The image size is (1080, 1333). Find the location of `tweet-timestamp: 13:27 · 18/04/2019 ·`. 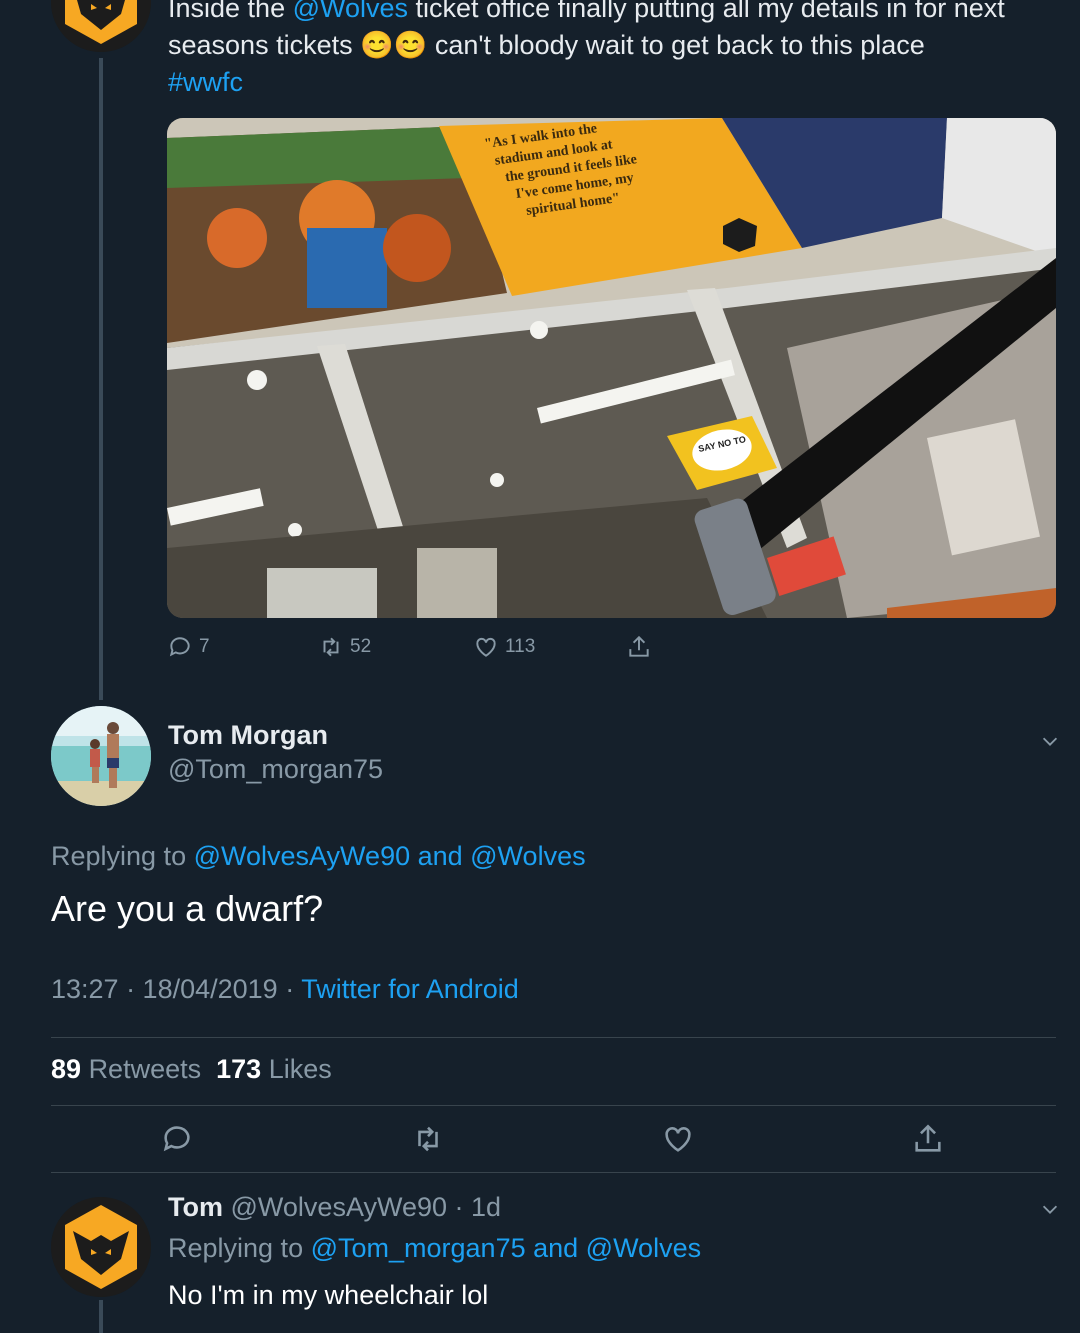

tweet-timestamp: 13:27 · 18/04/2019 · is located at coordinates (176, 989).